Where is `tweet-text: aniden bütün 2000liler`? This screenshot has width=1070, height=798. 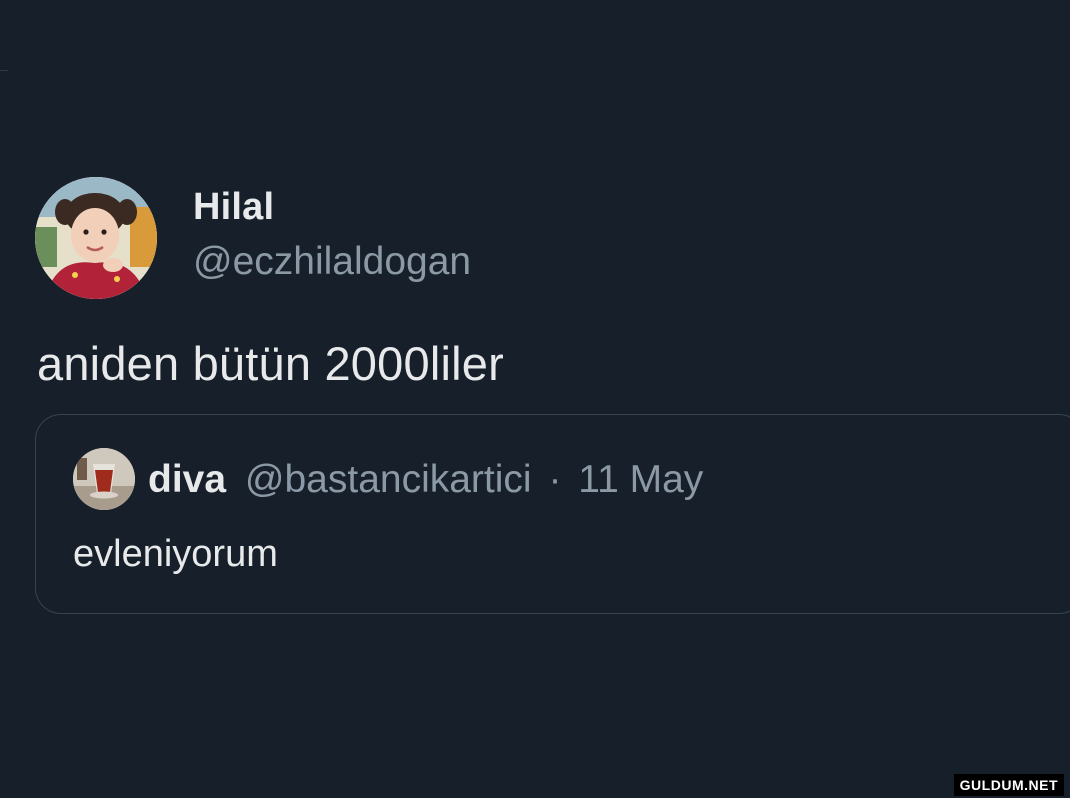
tweet-text: aniden bütün 2000liler is located at coordinates (270, 363).